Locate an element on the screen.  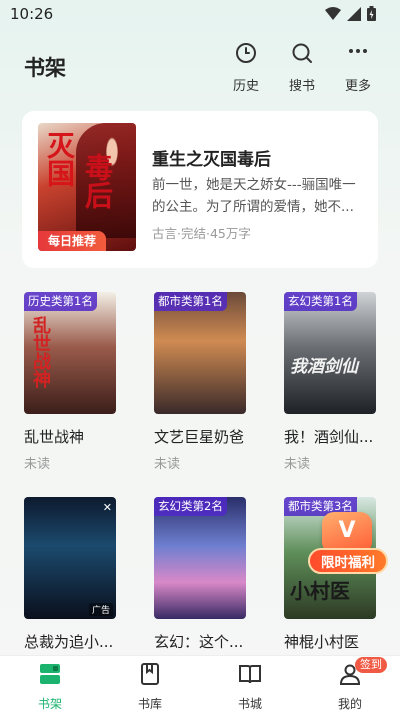
book-title: 乱世战神 is located at coordinates (54, 437).